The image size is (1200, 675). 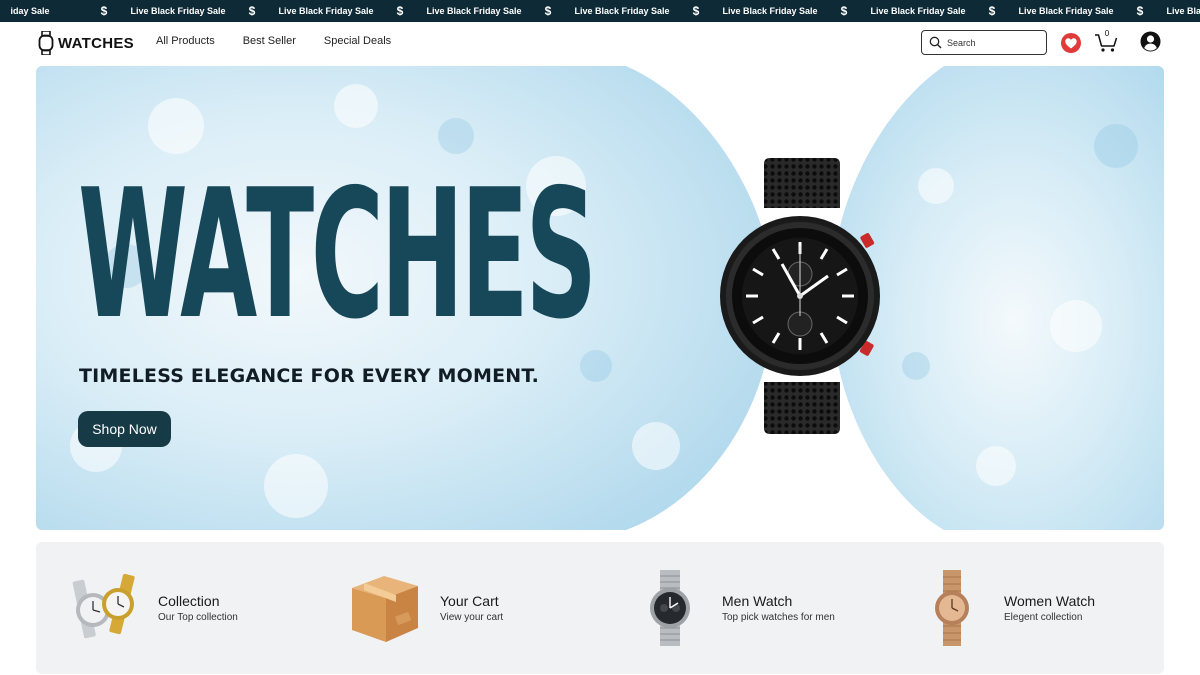 What do you see at coordinates (952, 608) in the screenshot?
I see `gold-watch-image` at bounding box center [952, 608].